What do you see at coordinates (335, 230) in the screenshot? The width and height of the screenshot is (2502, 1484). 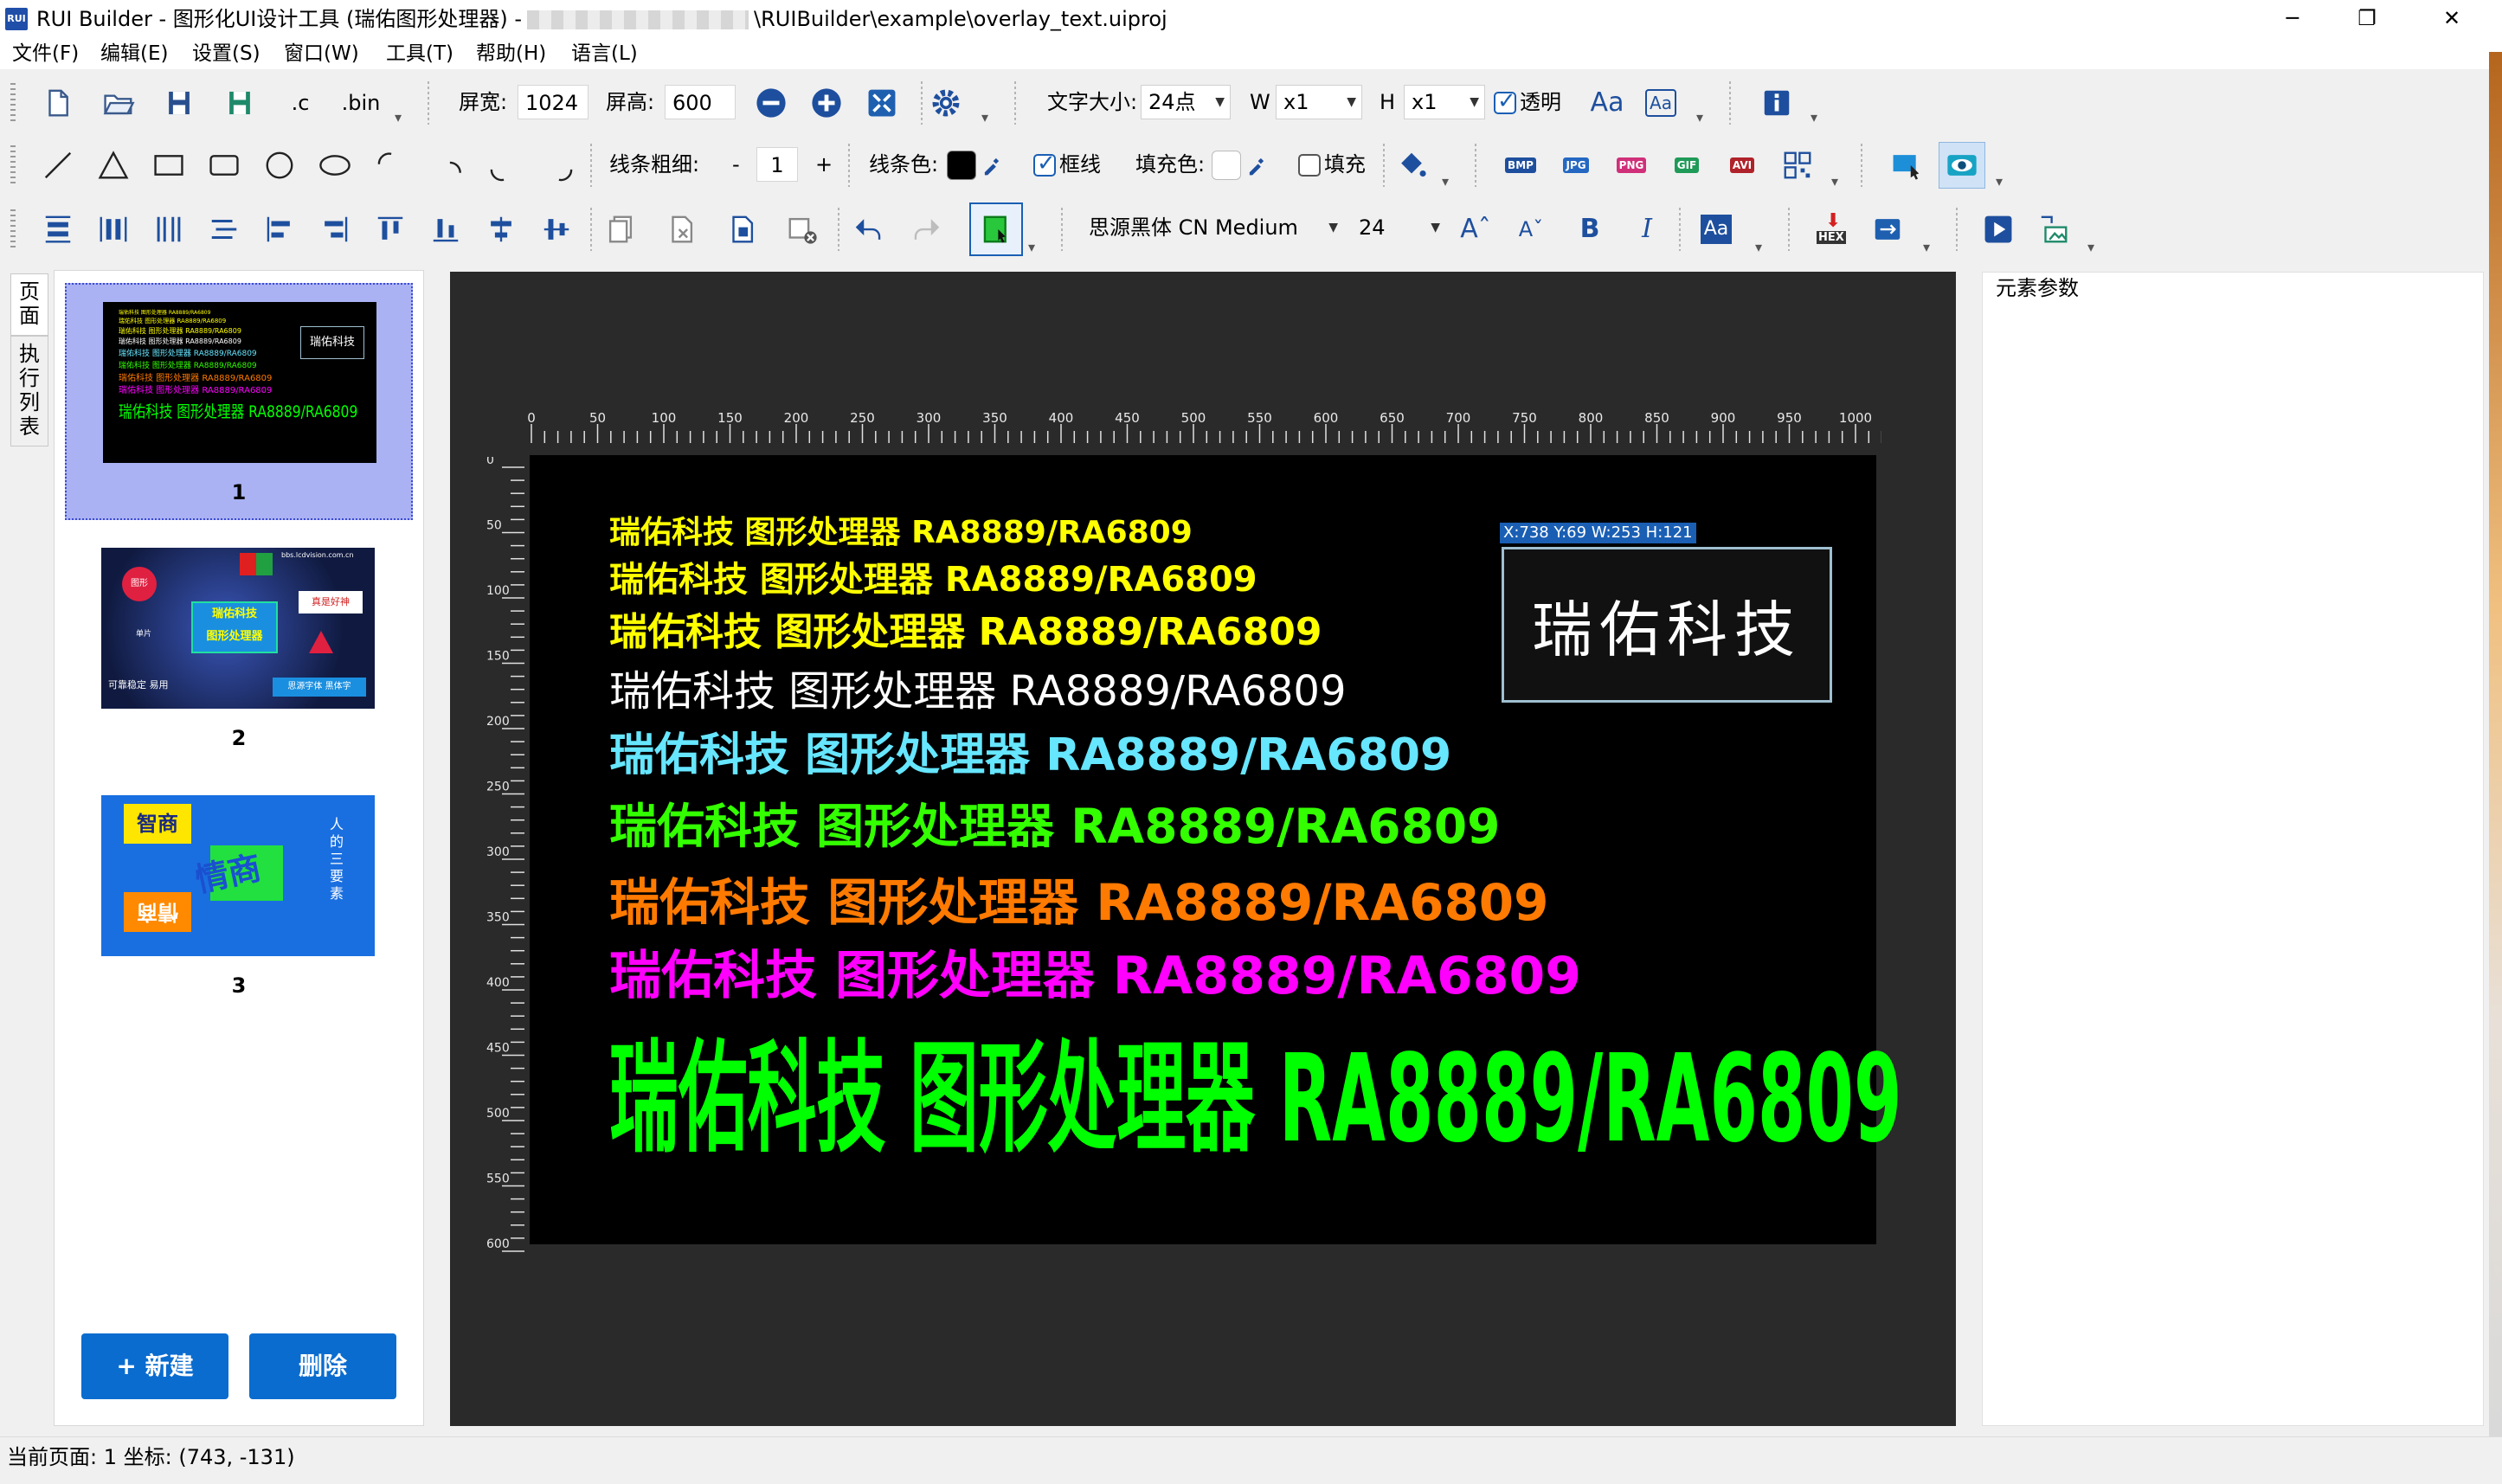 I see `align-right-button` at bounding box center [335, 230].